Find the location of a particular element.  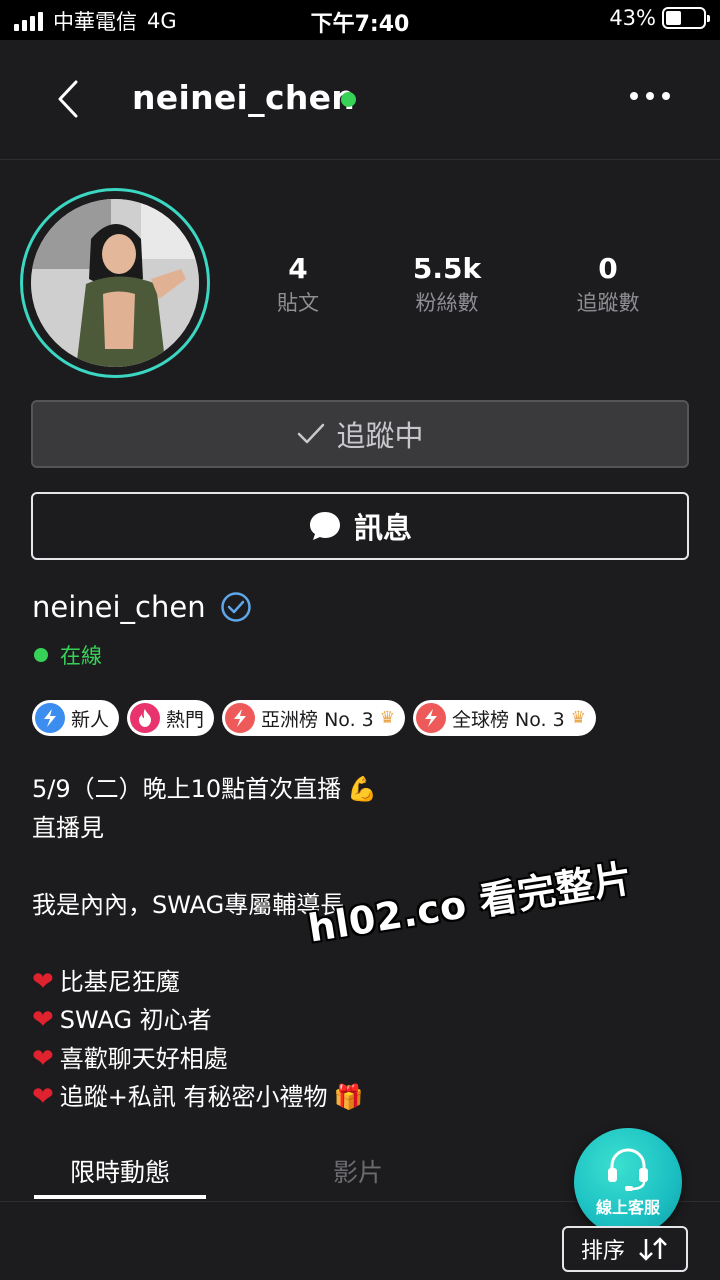

stat-following-label: 追蹤數 is located at coordinates (608, 303).